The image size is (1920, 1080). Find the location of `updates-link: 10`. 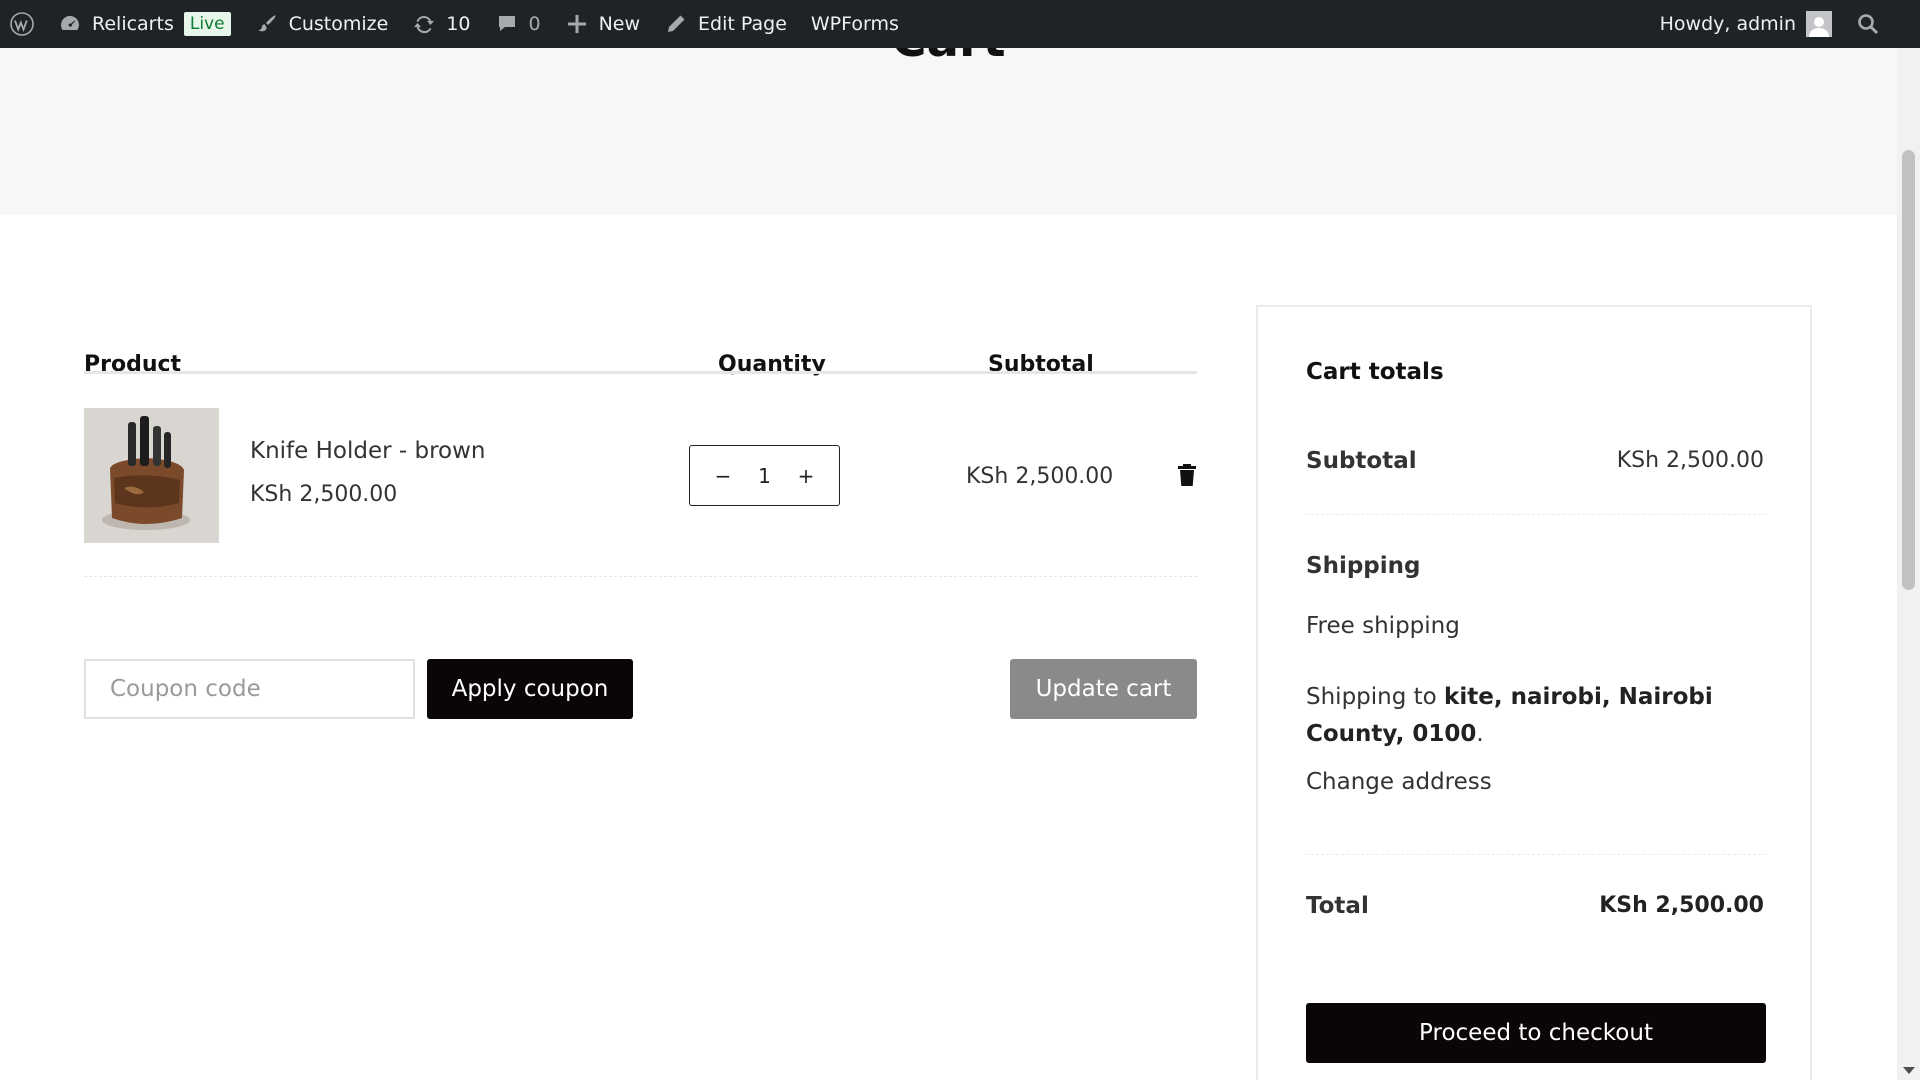

updates-link: 10 is located at coordinates (441, 24).